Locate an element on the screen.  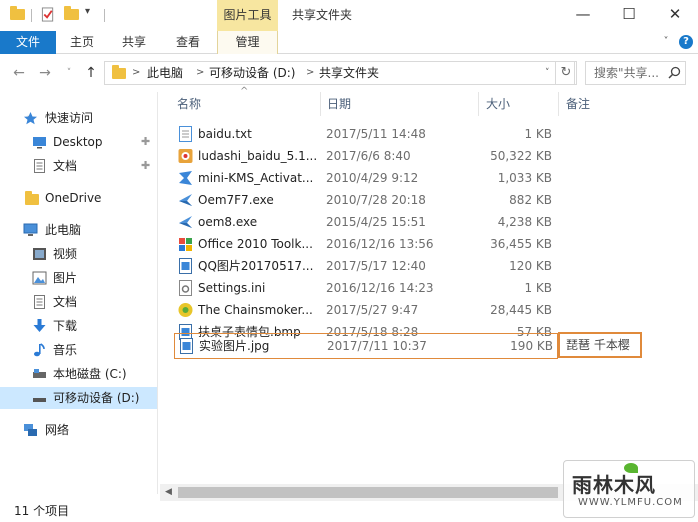
sidebar-item-label: 本地磁盘 (C:) is located at coordinates (90, 374).